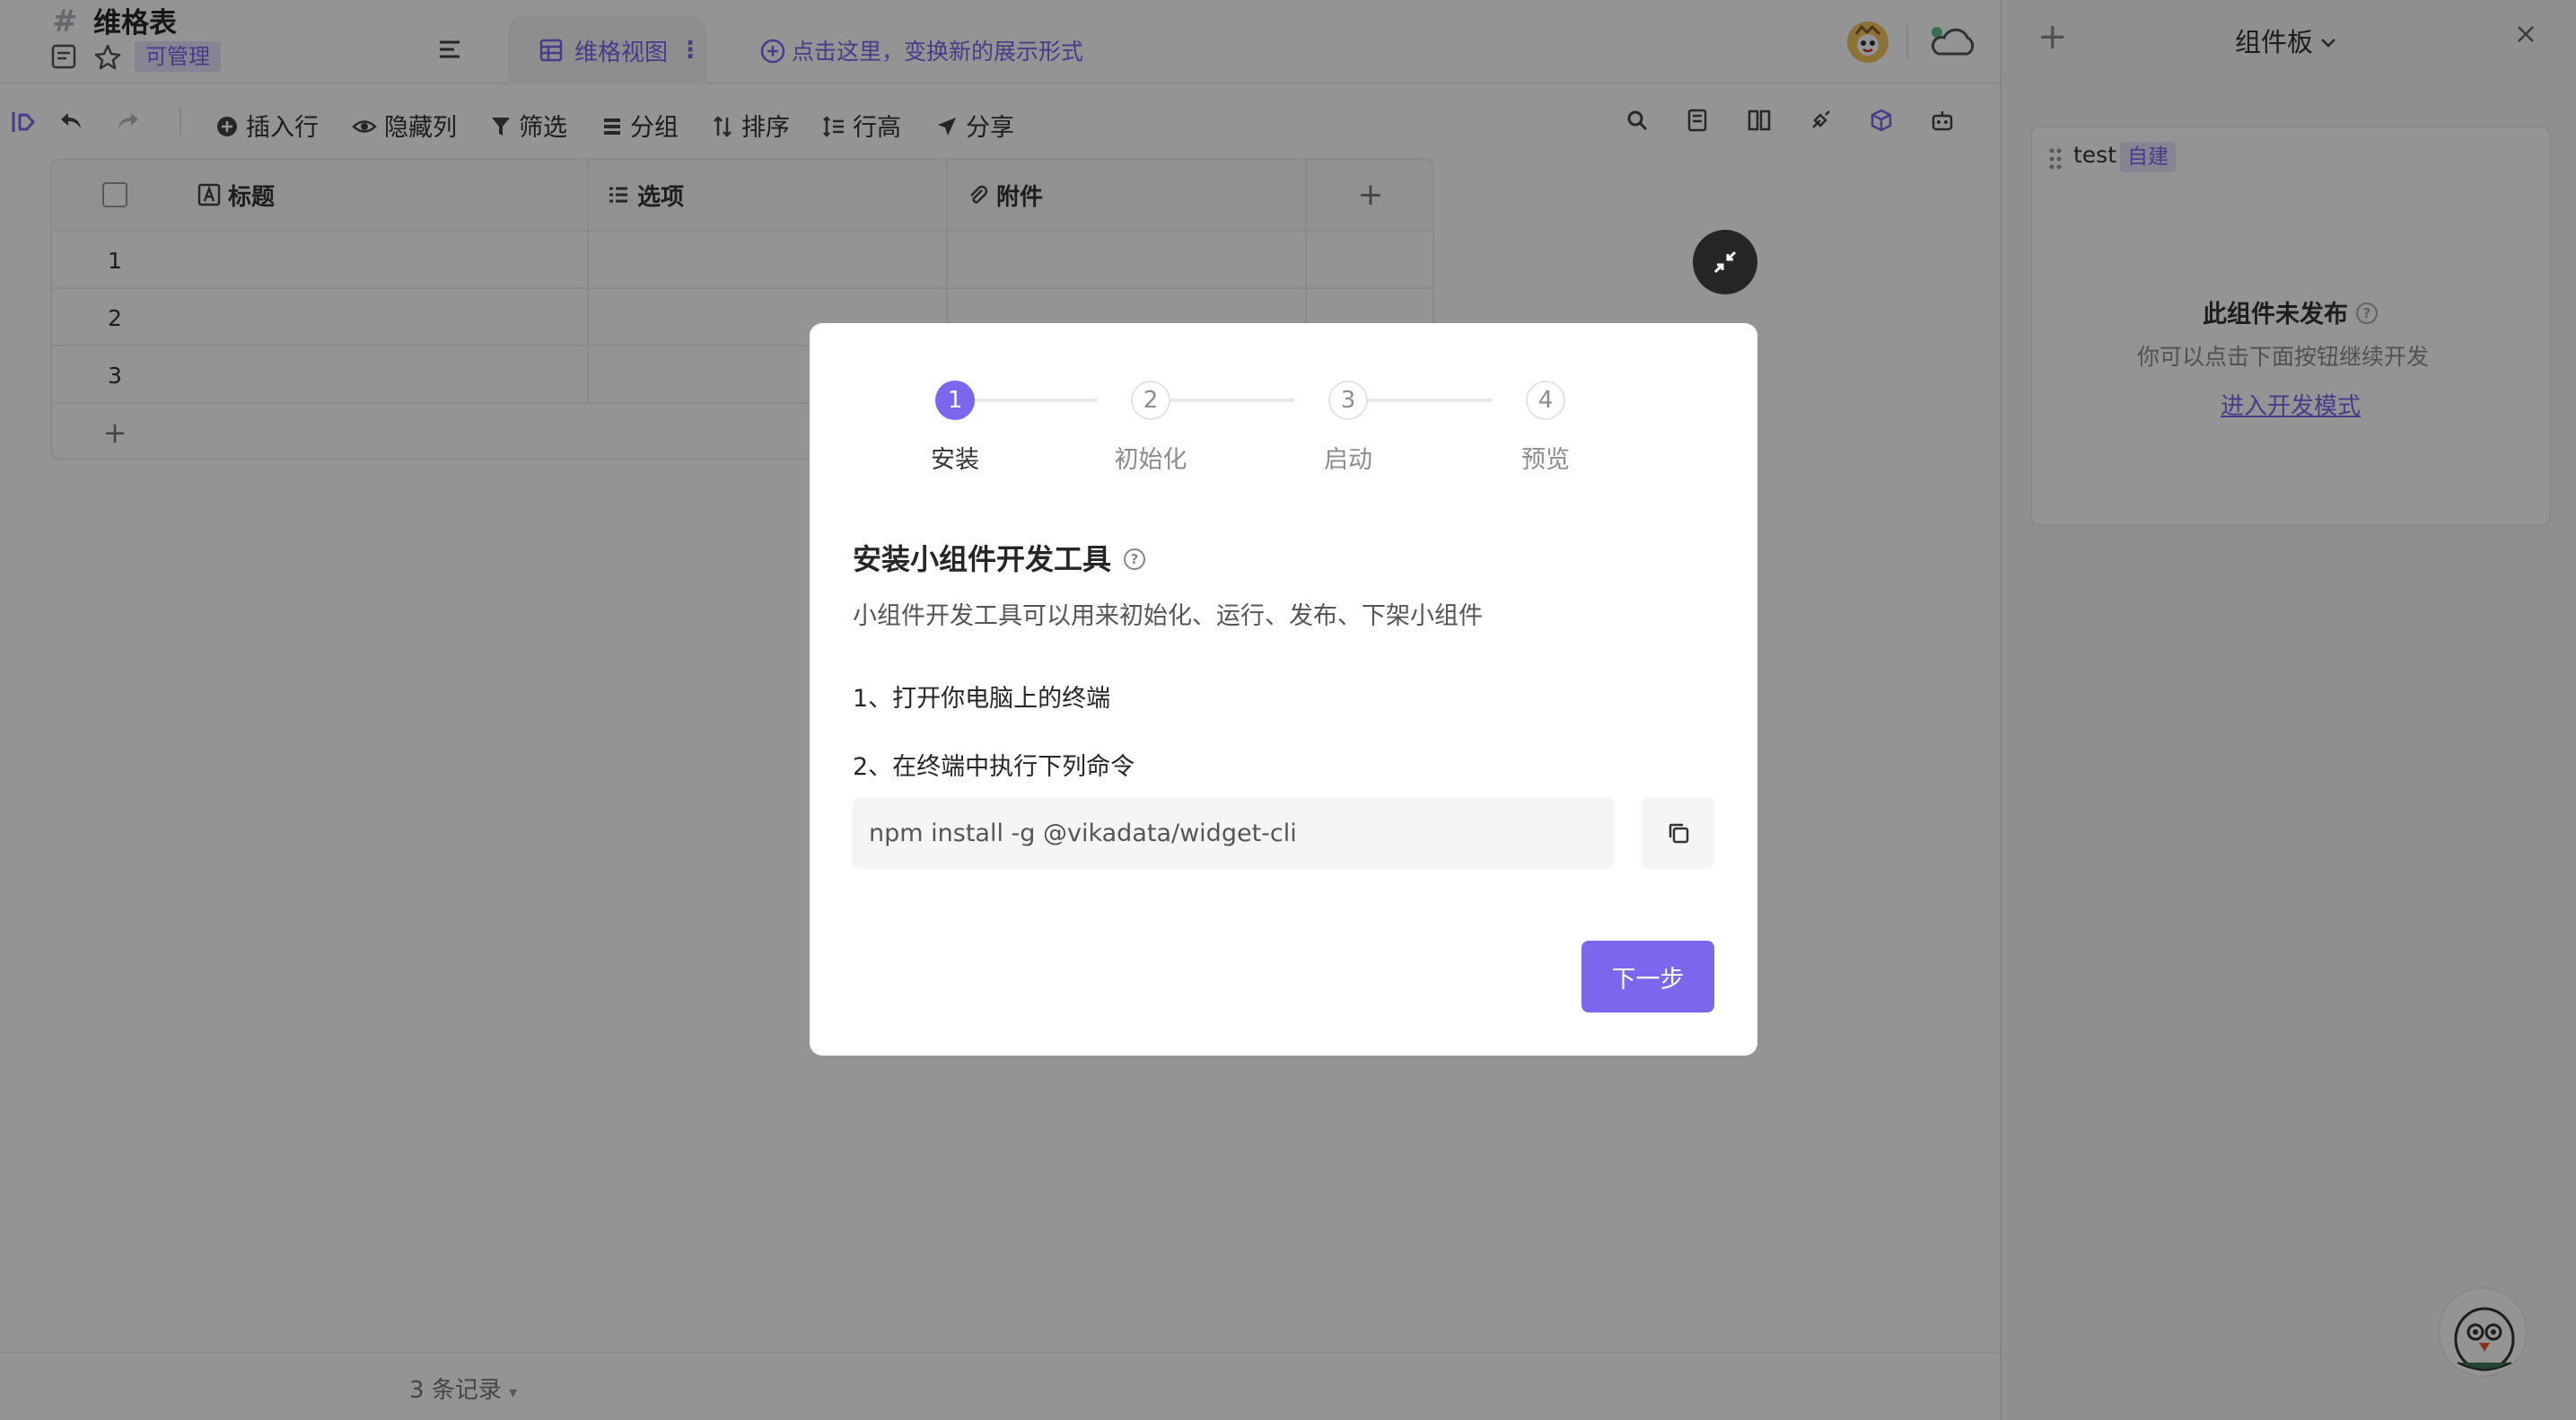  I want to click on collapse-icon, so click(1725, 262).